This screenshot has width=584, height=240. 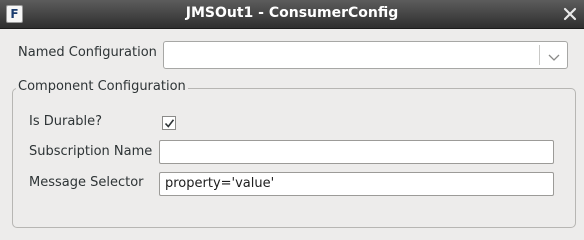 I want to click on checkmark-icon, so click(x=169, y=123).